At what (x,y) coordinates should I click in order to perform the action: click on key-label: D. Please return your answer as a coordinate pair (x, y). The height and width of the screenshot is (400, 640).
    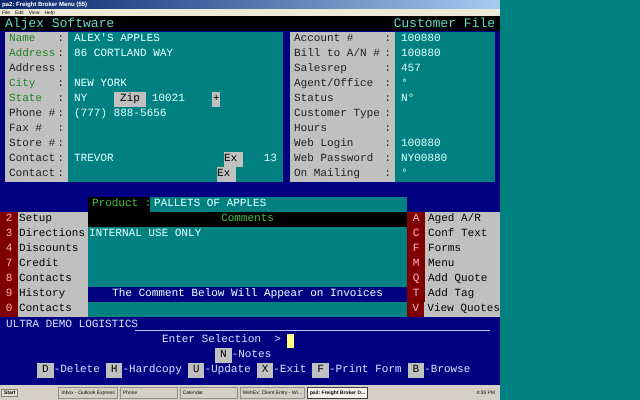
    Looking at the image, I should click on (45, 370).